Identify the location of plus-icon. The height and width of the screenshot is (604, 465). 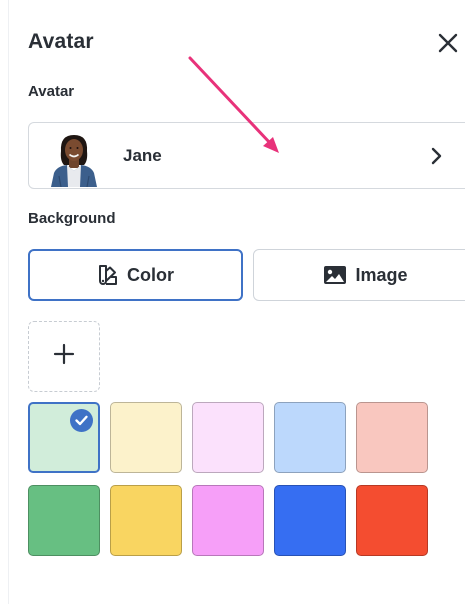
(64, 356).